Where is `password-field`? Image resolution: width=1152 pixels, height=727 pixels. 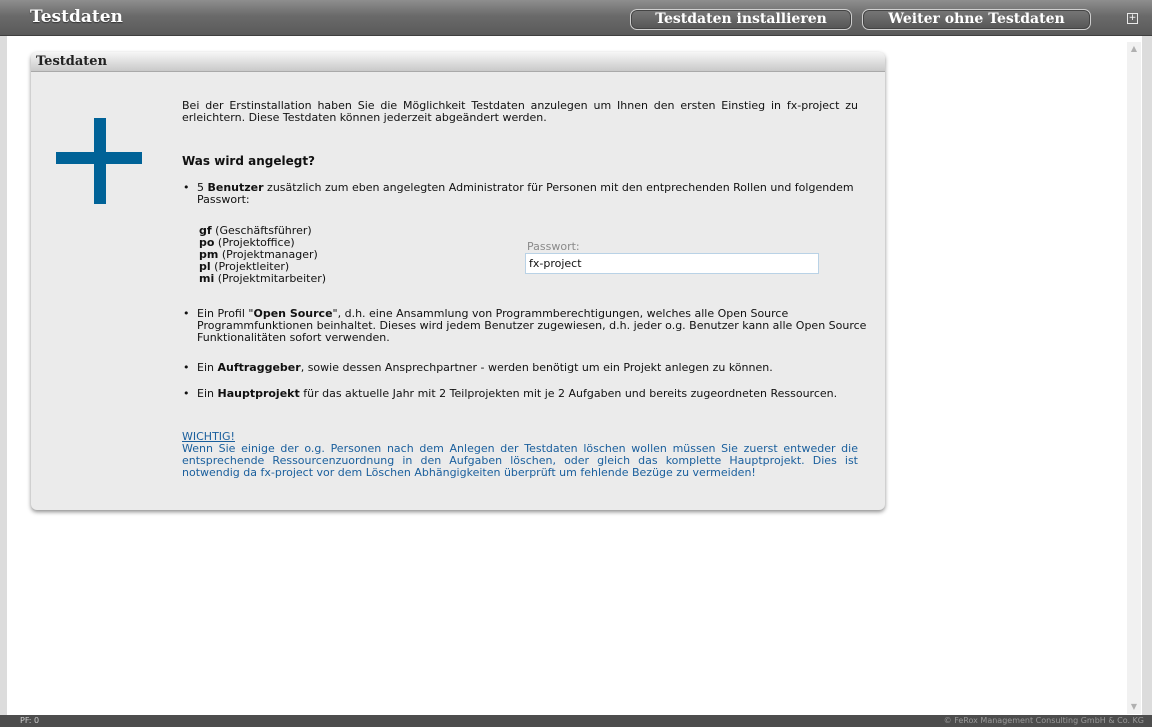 password-field is located at coordinates (672, 263).